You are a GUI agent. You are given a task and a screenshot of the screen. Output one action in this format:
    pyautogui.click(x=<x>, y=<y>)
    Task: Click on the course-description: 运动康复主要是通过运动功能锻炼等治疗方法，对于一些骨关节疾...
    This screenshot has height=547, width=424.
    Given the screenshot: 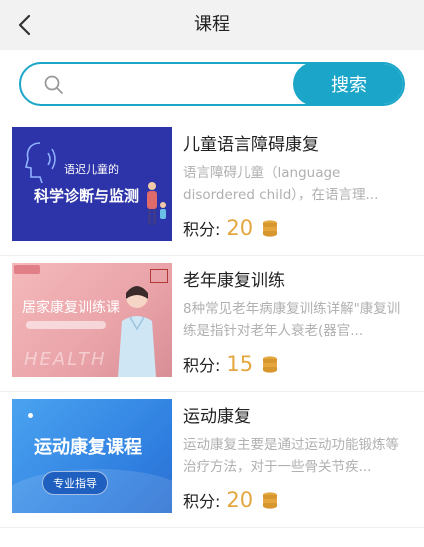 What is the action you would take?
    pyautogui.click(x=291, y=456)
    